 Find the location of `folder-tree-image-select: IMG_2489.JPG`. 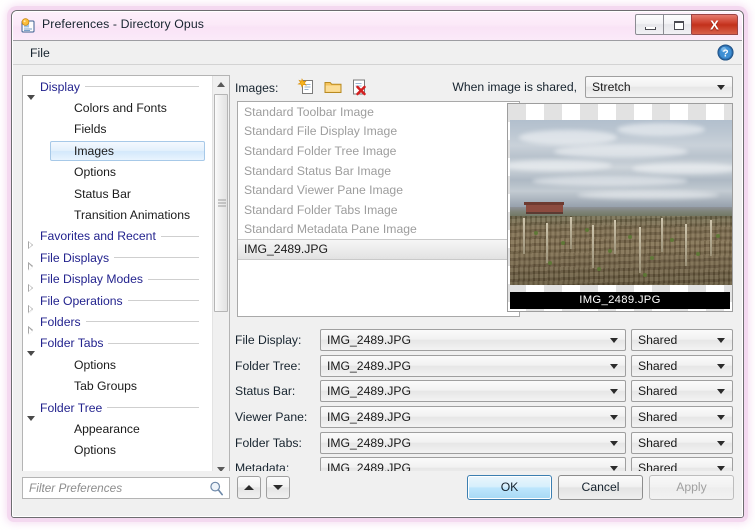

folder-tree-image-select: IMG_2489.JPG is located at coordinates (473, 365).